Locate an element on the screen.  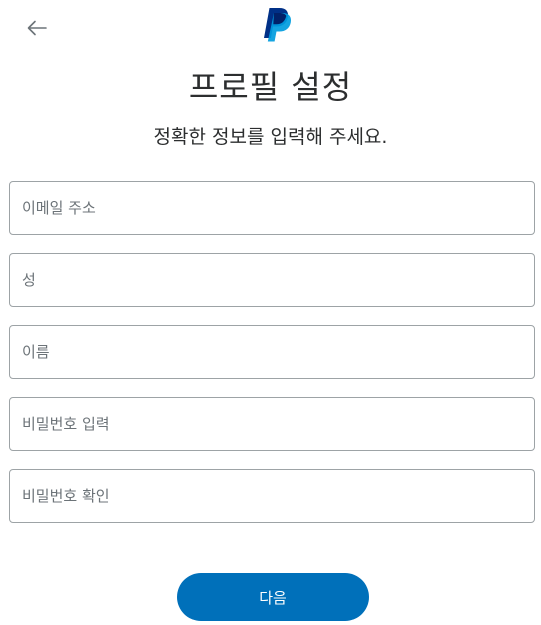
first-name-field is located at coordinates (272, 352).